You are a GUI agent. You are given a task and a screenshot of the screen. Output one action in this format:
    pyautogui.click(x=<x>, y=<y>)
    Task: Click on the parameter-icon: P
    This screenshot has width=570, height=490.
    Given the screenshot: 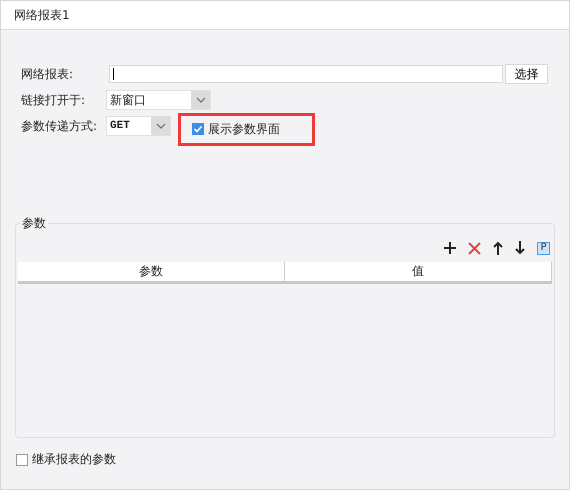 What is the action you would take?
    pyautogui.click(x=543, y=248)
    